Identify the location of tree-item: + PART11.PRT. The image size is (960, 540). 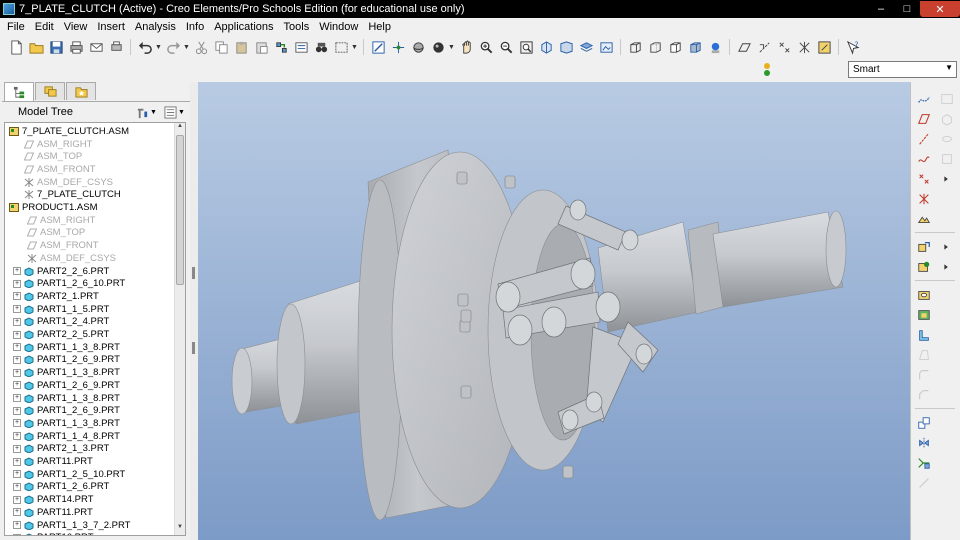
(53, 512).